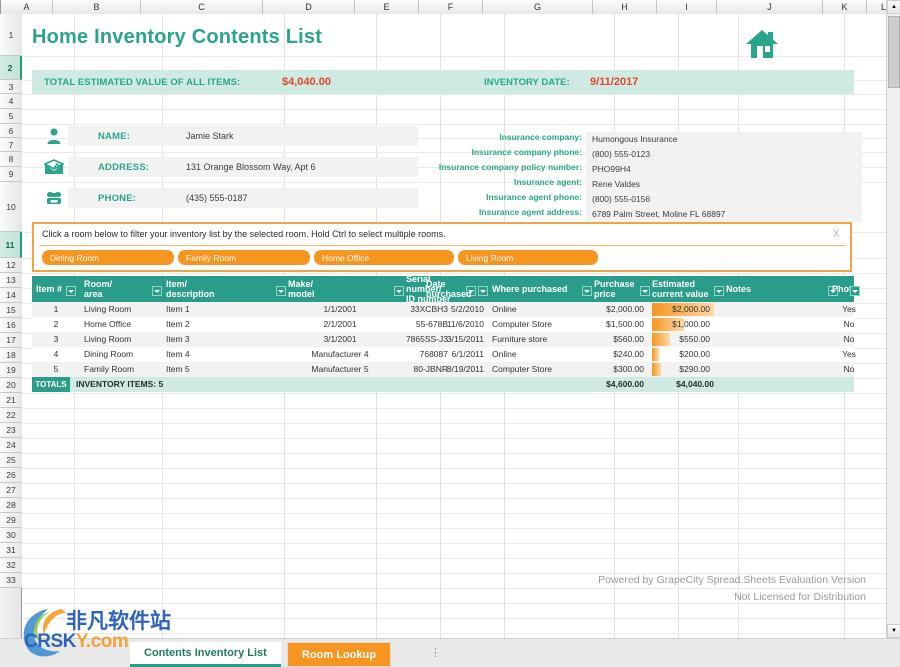 The width and height of the screenshot is (900, 667). Describe the element at coordinates (11, 460) in the screenshot. I see `row-header-25: 25` at that location.